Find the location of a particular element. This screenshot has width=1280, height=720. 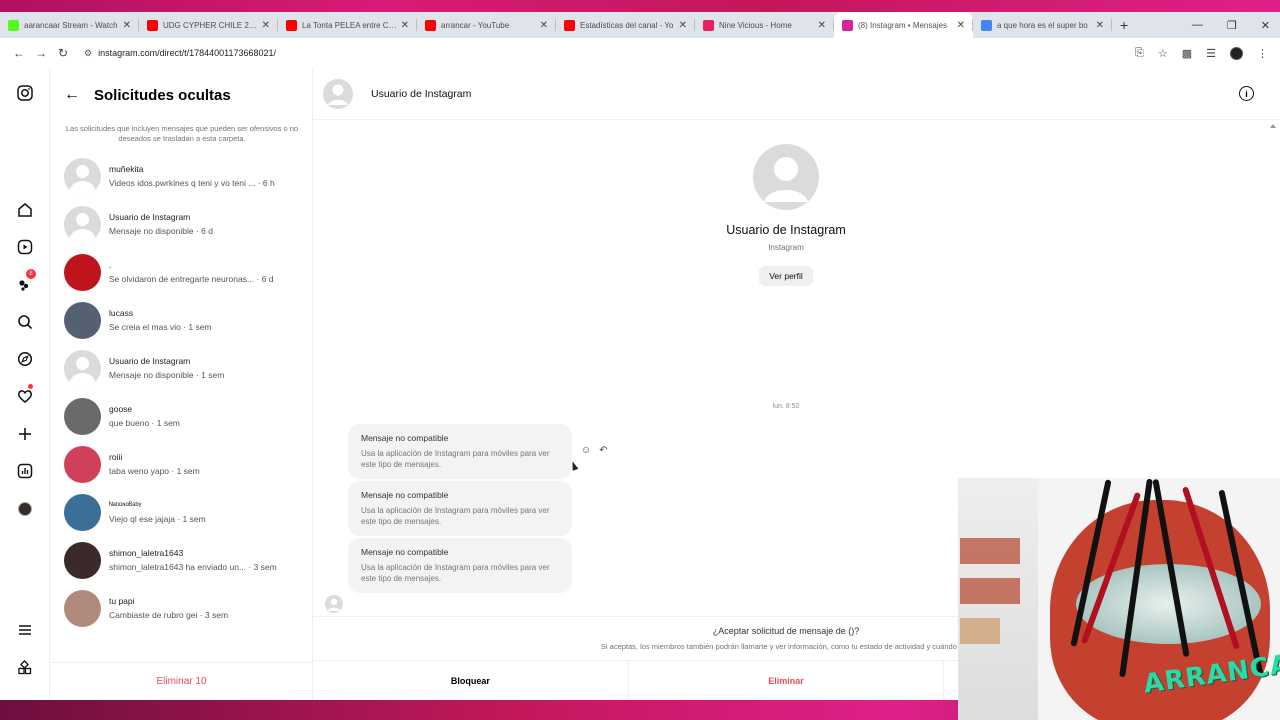

more-menu-icon is located at coordinates (25, 630).